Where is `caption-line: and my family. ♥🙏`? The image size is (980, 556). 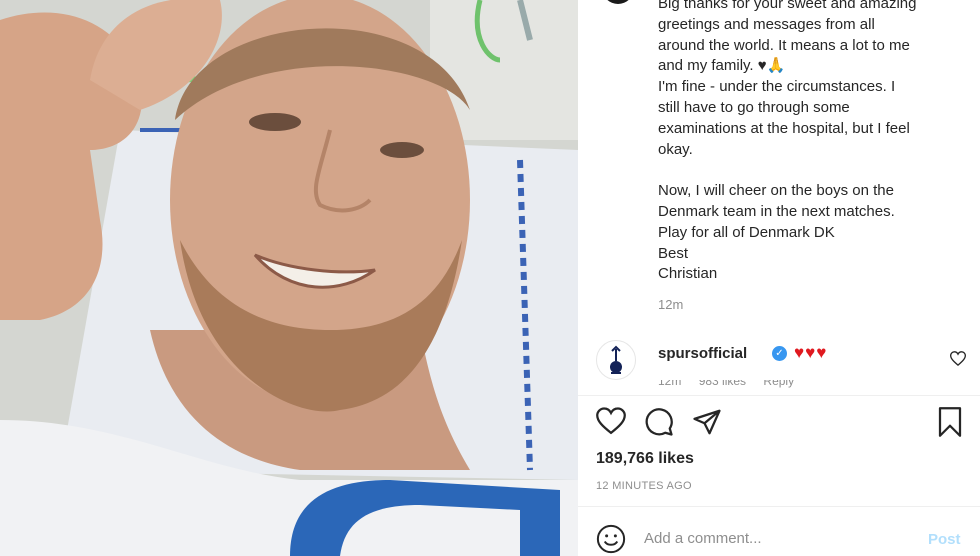 caption-line: and my family. ♥🙏 is located at coordinates (722, 66).